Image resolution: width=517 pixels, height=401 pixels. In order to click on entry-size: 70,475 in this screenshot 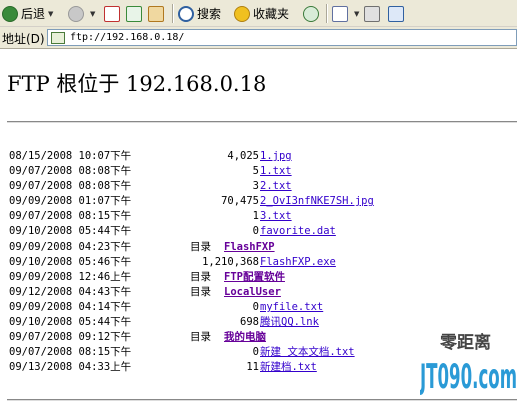, I will do `click(240, 201)`.